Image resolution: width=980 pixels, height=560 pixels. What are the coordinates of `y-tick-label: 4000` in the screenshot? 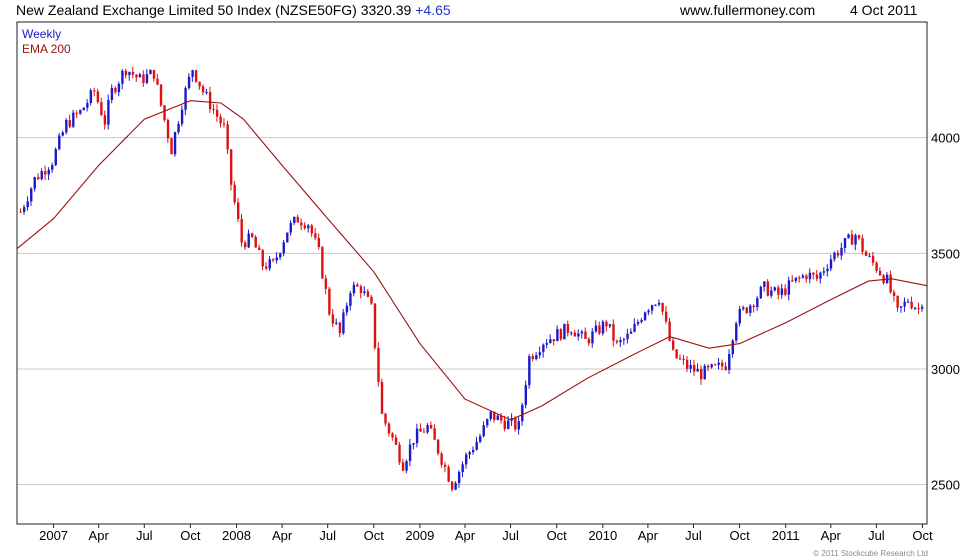 It's located at (945, 138).